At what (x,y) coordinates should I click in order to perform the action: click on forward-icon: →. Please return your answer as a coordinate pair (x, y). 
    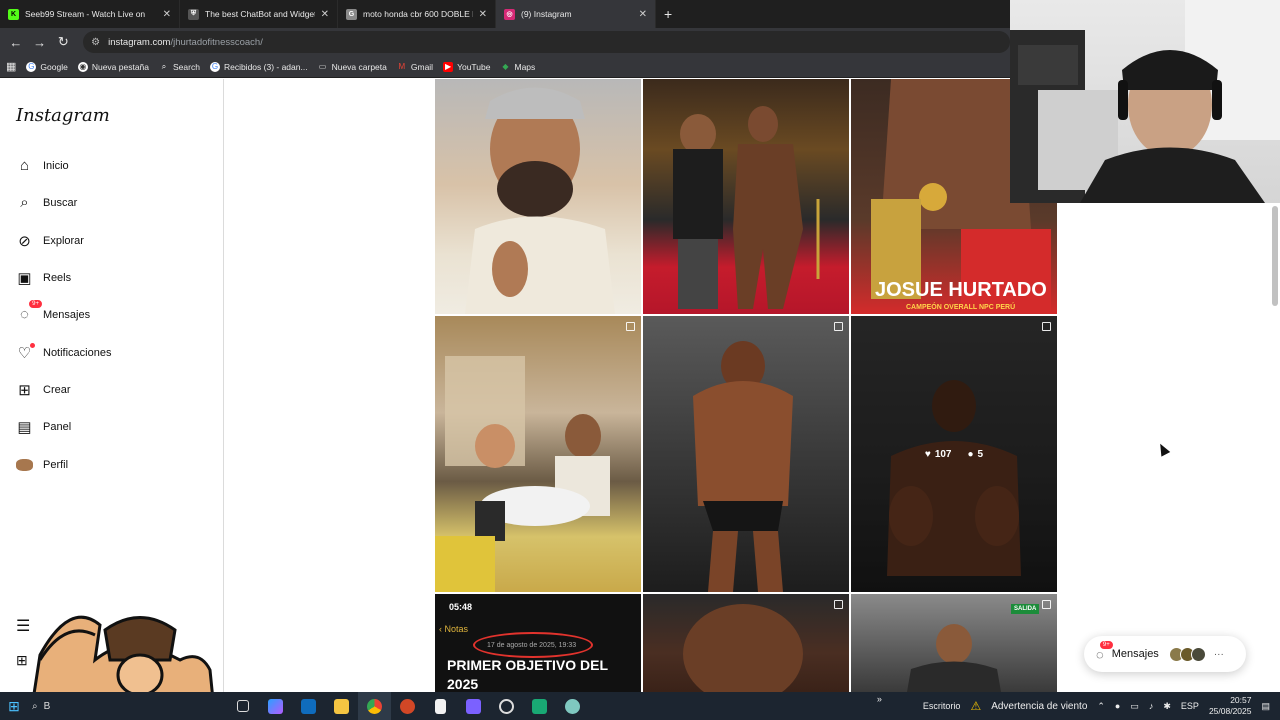
    Looking at the image, I should click on (40, 42).